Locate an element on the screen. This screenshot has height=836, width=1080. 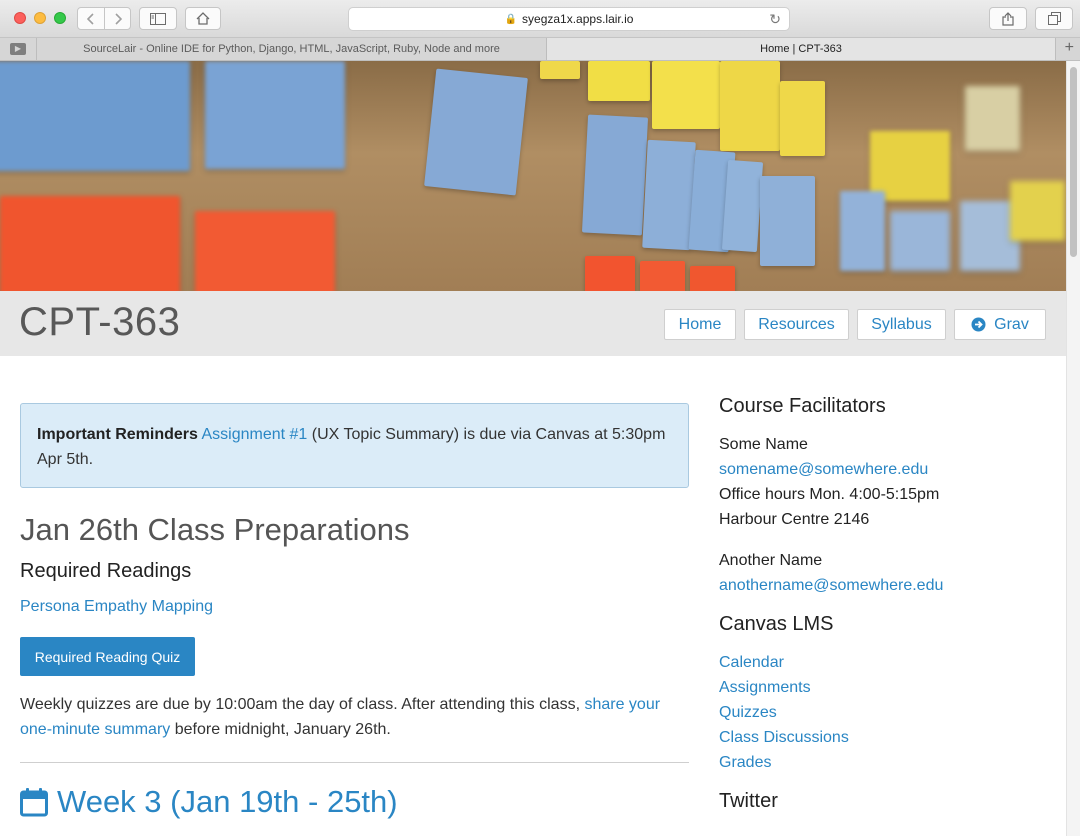
alert-title: Important Reminders is located at coordinates (117, 434).